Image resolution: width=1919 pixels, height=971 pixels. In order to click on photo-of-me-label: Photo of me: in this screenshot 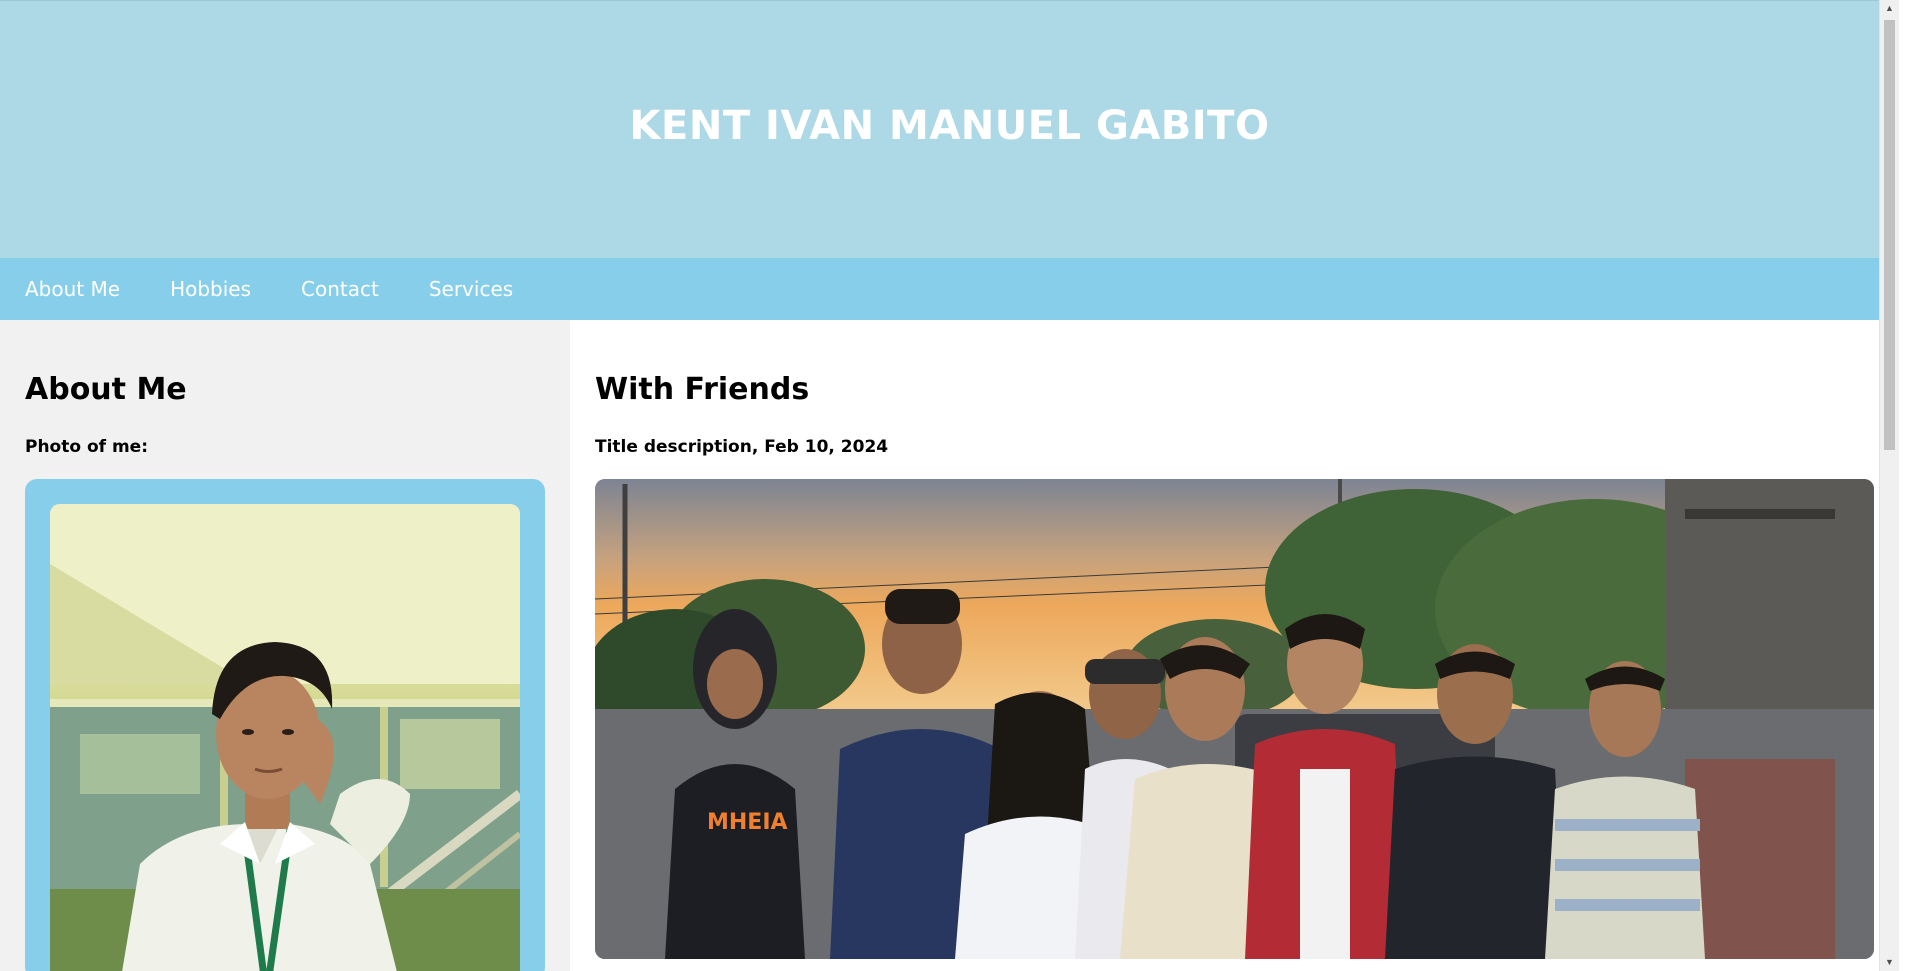, I will do `click(87, 447)`.